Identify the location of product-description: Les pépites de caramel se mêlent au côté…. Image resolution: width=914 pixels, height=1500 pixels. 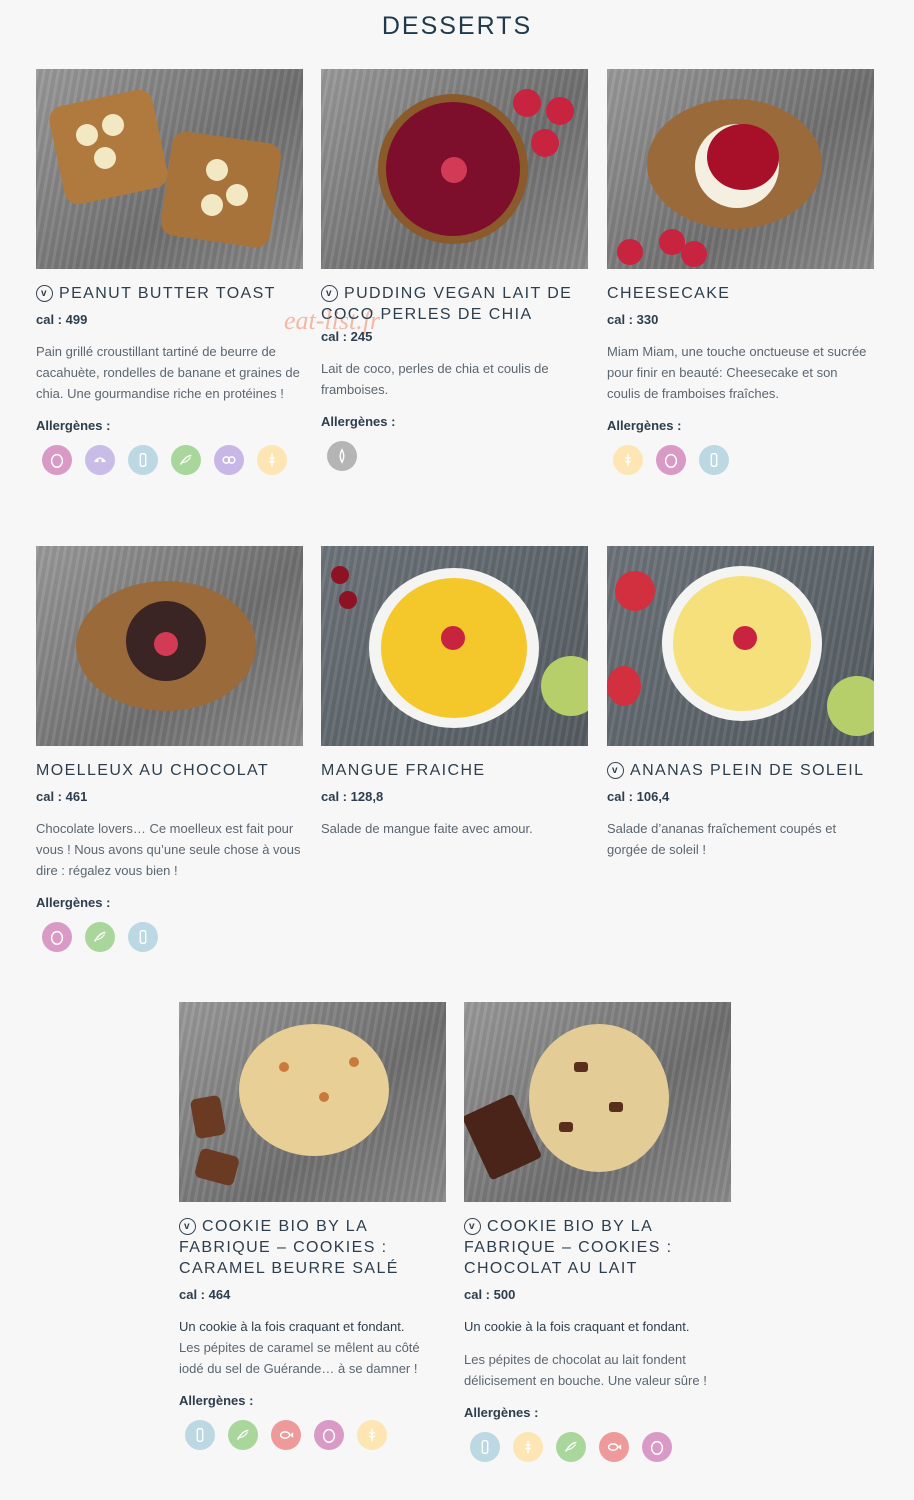
(299, 1358).